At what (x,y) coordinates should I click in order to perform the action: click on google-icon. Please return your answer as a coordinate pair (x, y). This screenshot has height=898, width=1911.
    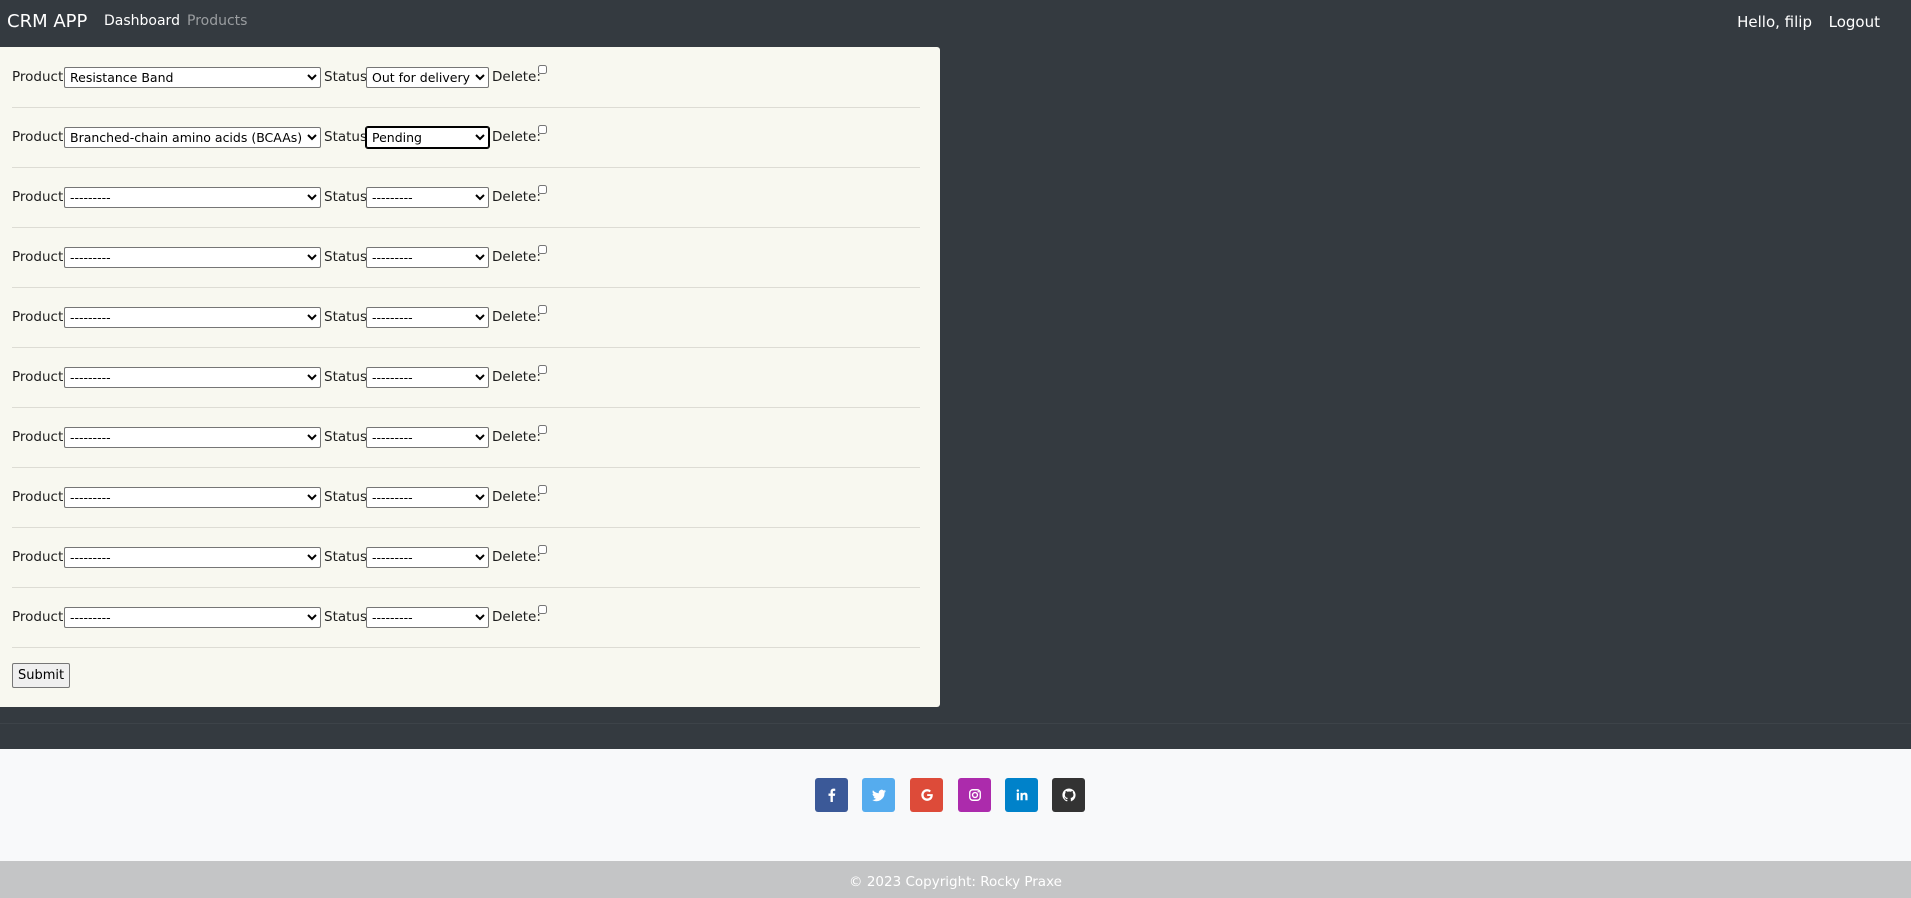
    Looking at the image, I should click on (926, 795).